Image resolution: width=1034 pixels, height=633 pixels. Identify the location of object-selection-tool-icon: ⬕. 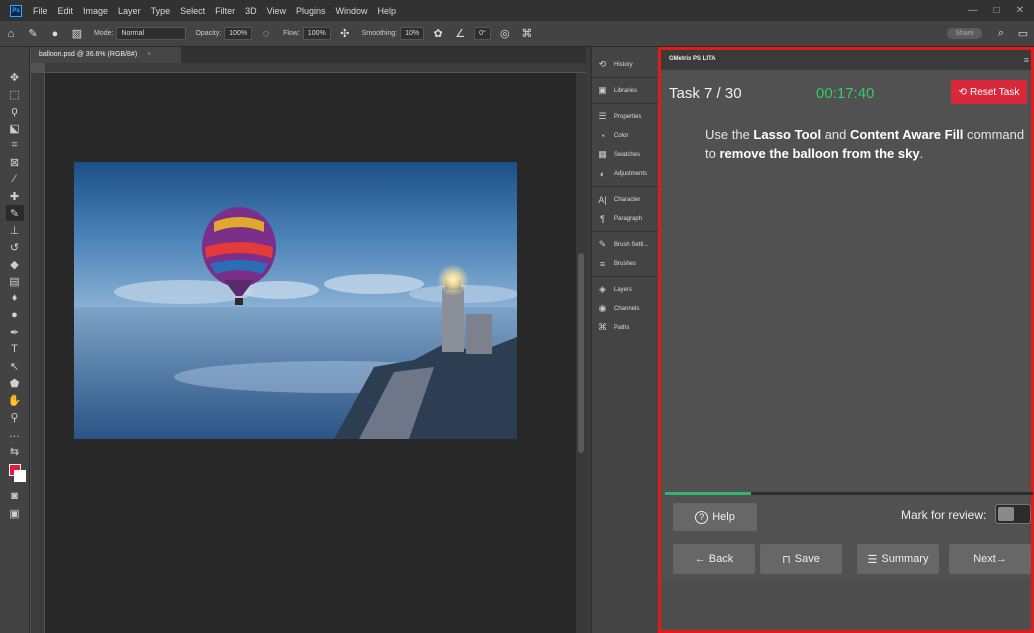
(15, 128).